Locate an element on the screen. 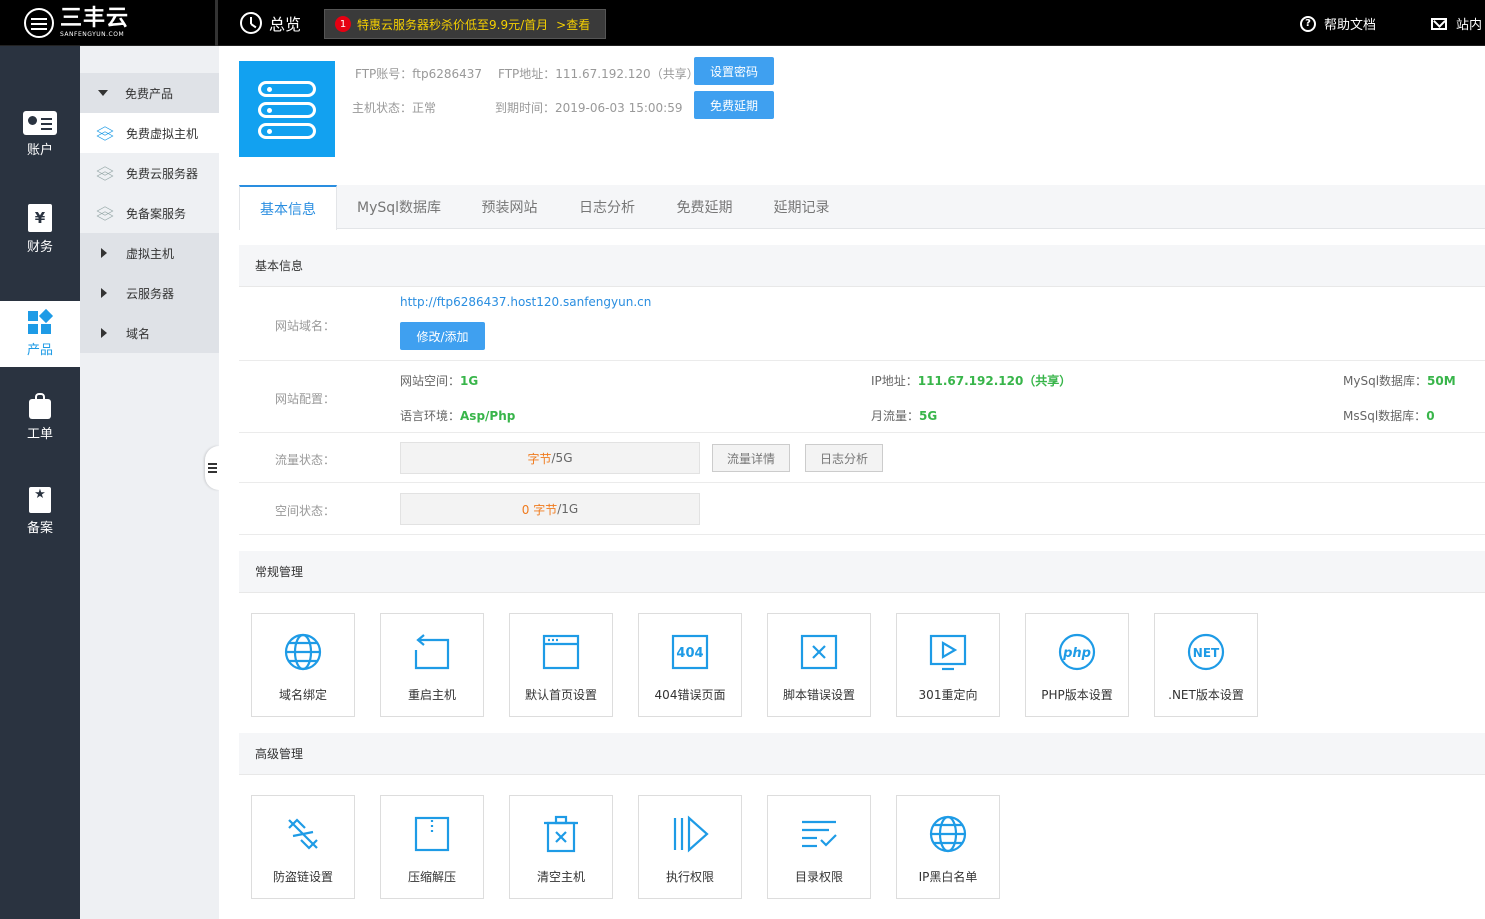  promo-view-link: >查看 is located at coordinates (573, 24).